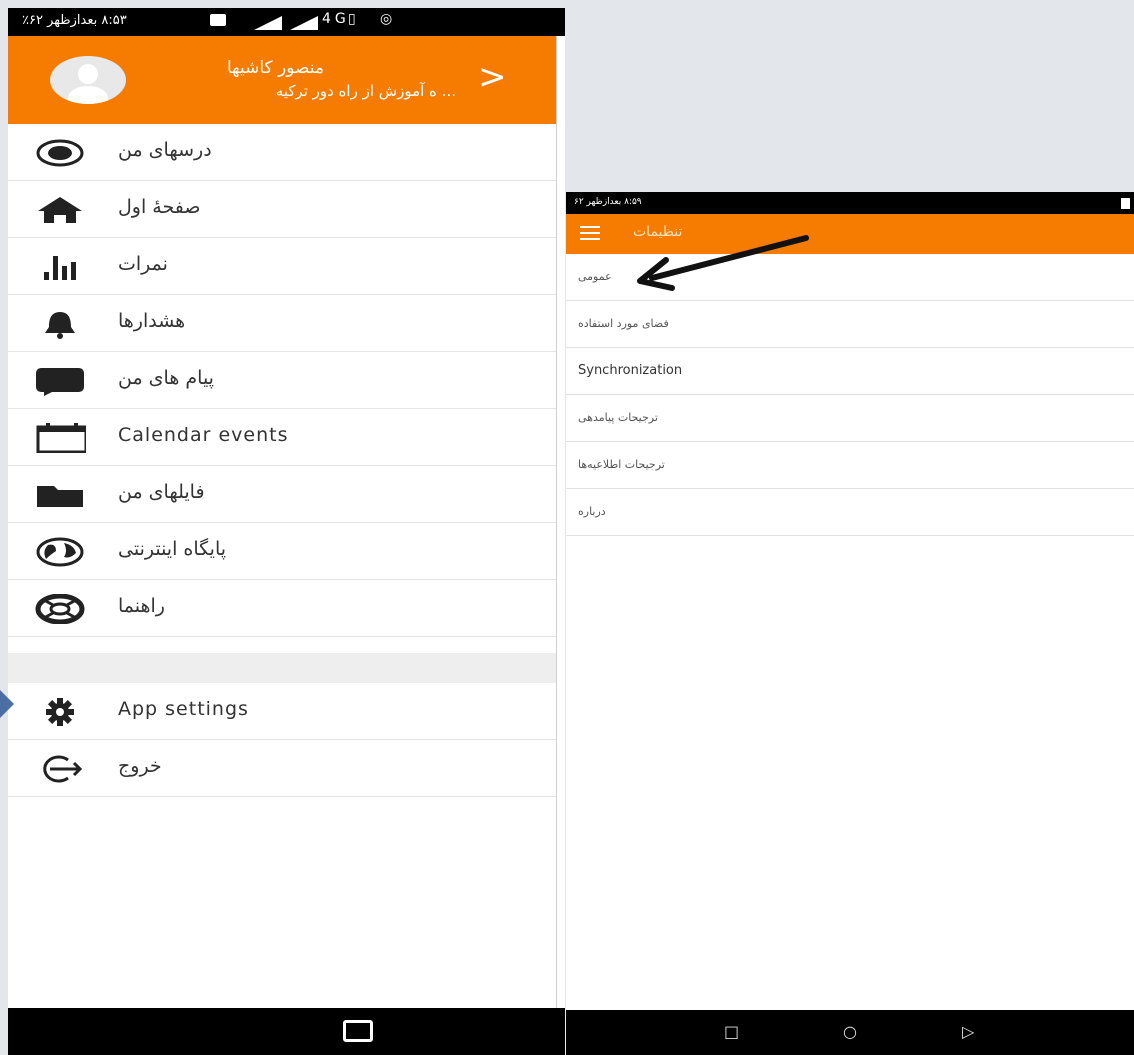  What do you see at coordinates (492, 77) in the screenshot?
I see `chevron-right-icon: >` at bounding box center [492, 77].